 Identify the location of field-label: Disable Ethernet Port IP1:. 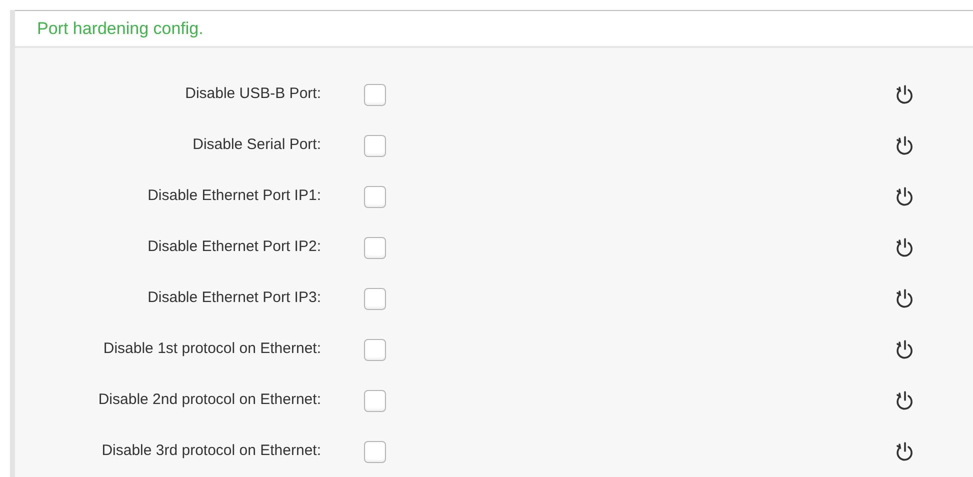
(233, 196).